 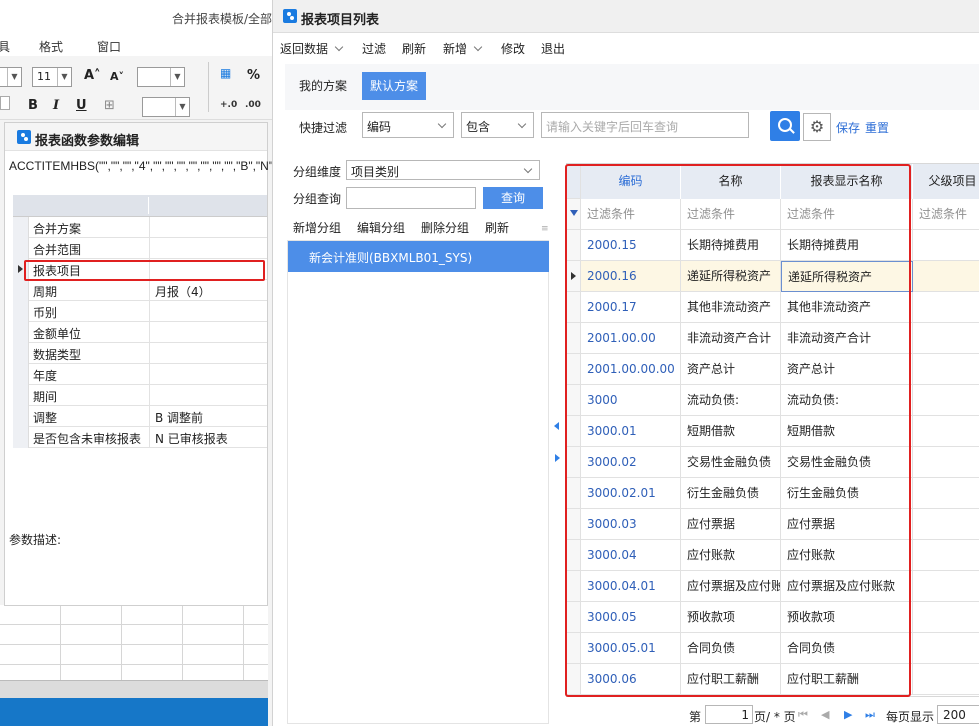 What do you see at coordinates (497, 227) in the screenshot?
I see `refresh-group-button: 刷新` at bounding box center [497, 227].